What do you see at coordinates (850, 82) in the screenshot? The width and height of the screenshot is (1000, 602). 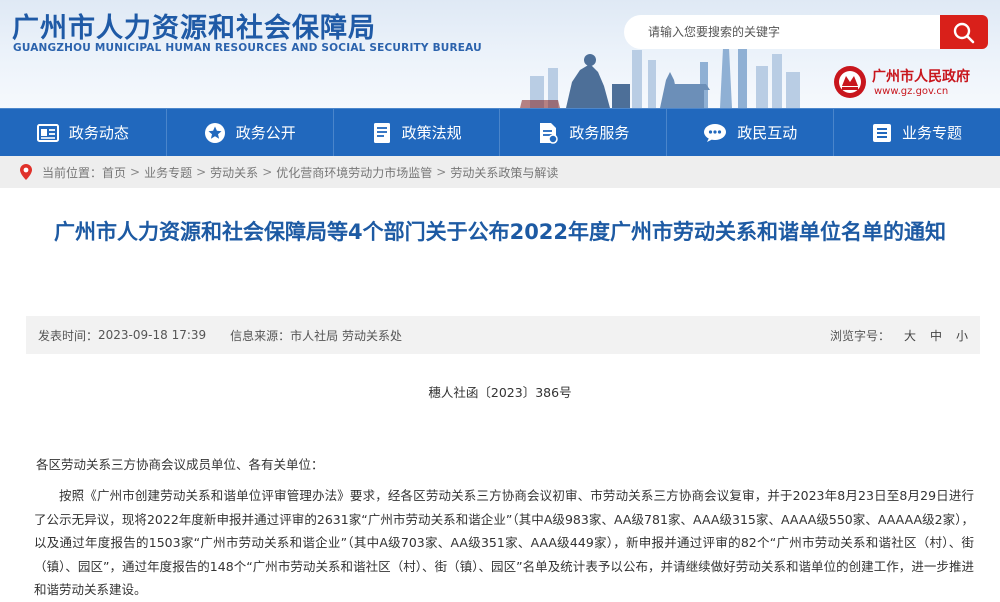 I see `gov-emblem-icon` at bounding box center [850, 82].